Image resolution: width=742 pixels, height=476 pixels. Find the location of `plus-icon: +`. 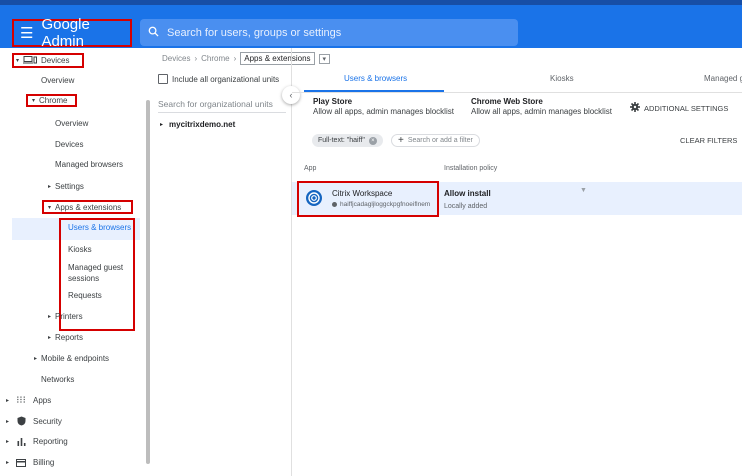

plus-icon: + is located at coordinates (401, 140).